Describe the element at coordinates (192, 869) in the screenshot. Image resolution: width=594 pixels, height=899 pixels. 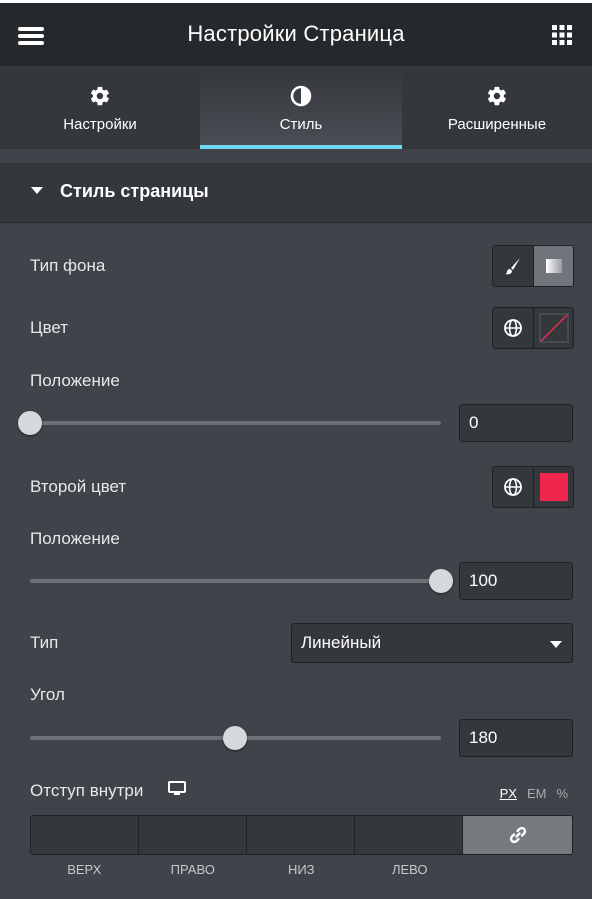
I see `label-right: ПРАВО` at that location.